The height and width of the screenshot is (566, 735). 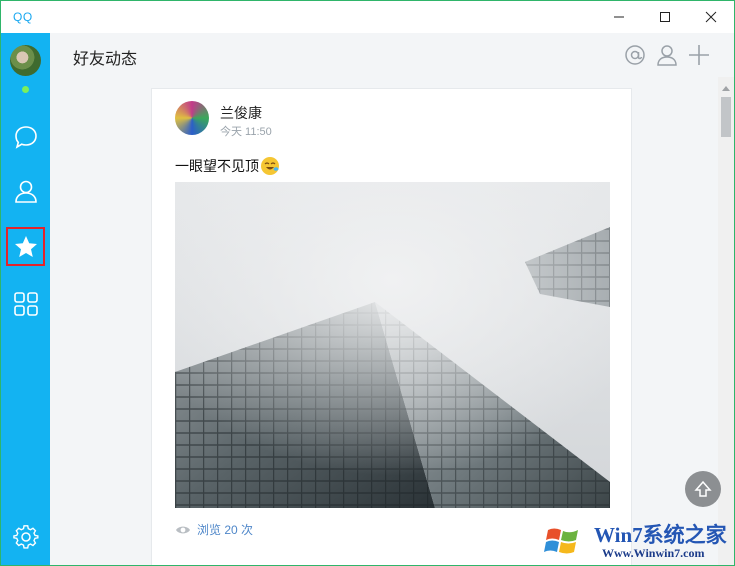 I want to click on watermark-title: Win7系统之家, so click(x=660, y=535).